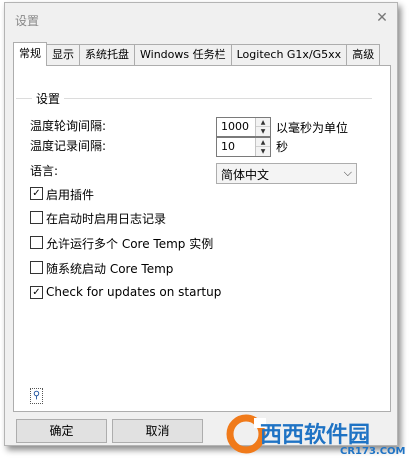  Describe the element at coordinates (312, 128) in the screenshot. I see `poll-interval-unit: 以毫秒为单位` at that location.